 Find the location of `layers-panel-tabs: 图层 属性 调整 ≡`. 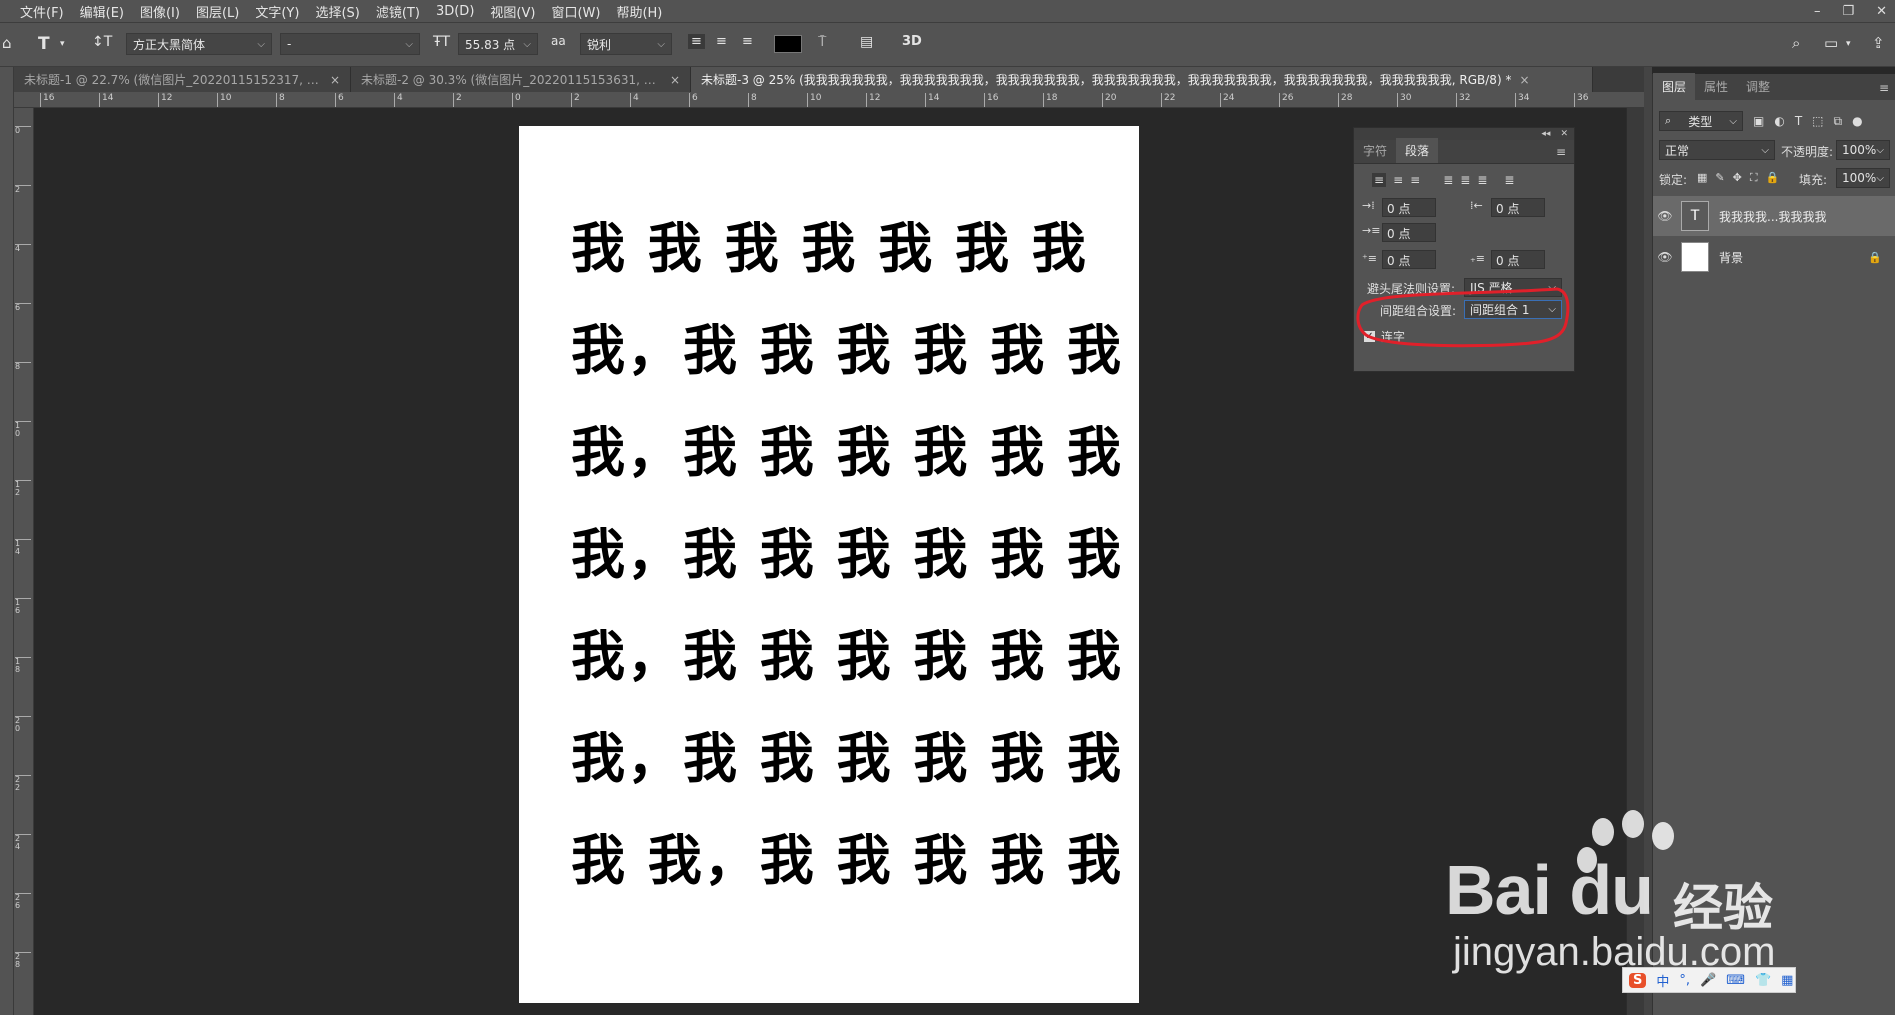

layers-panel-tabs: 图层 属性 调整 ≡ is located at coordinates (1774, 86).